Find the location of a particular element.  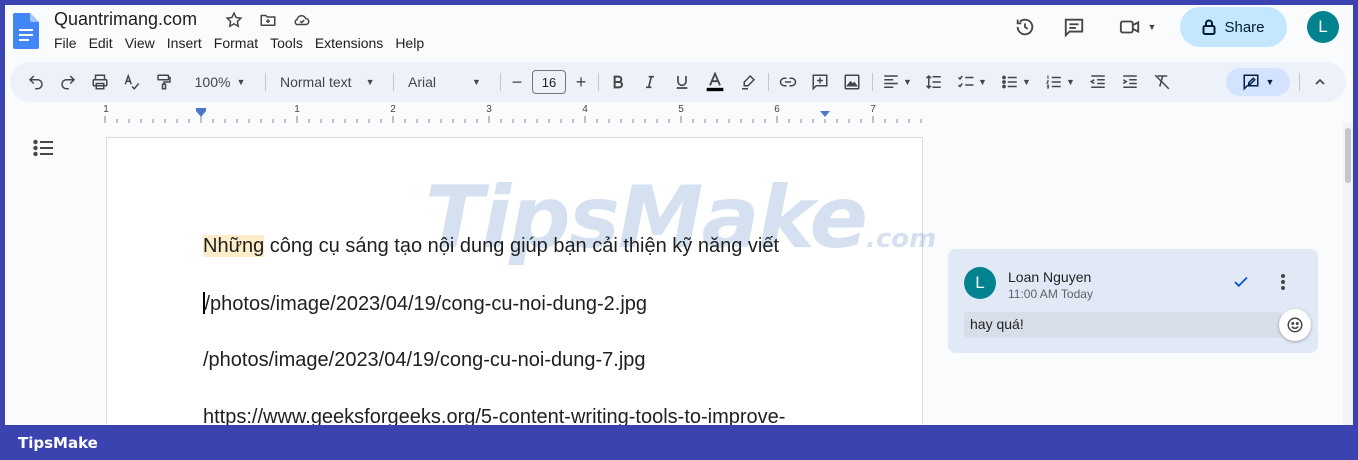

redo-icon is located at coordinates (68, 82).